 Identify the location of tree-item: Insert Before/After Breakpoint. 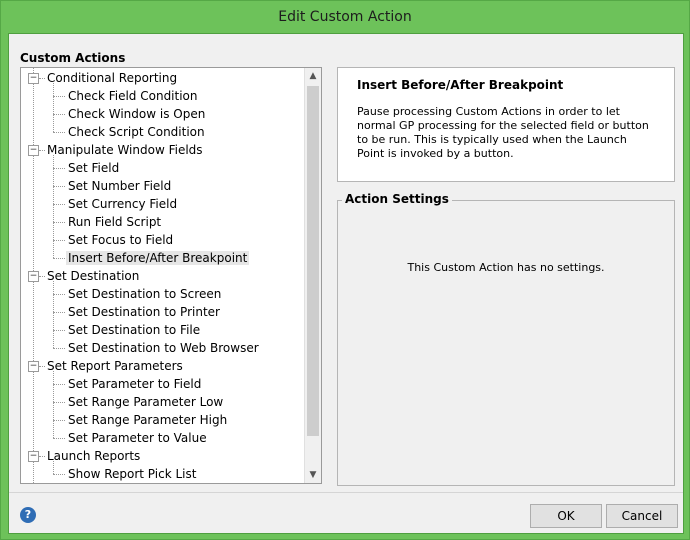
(158, 258).